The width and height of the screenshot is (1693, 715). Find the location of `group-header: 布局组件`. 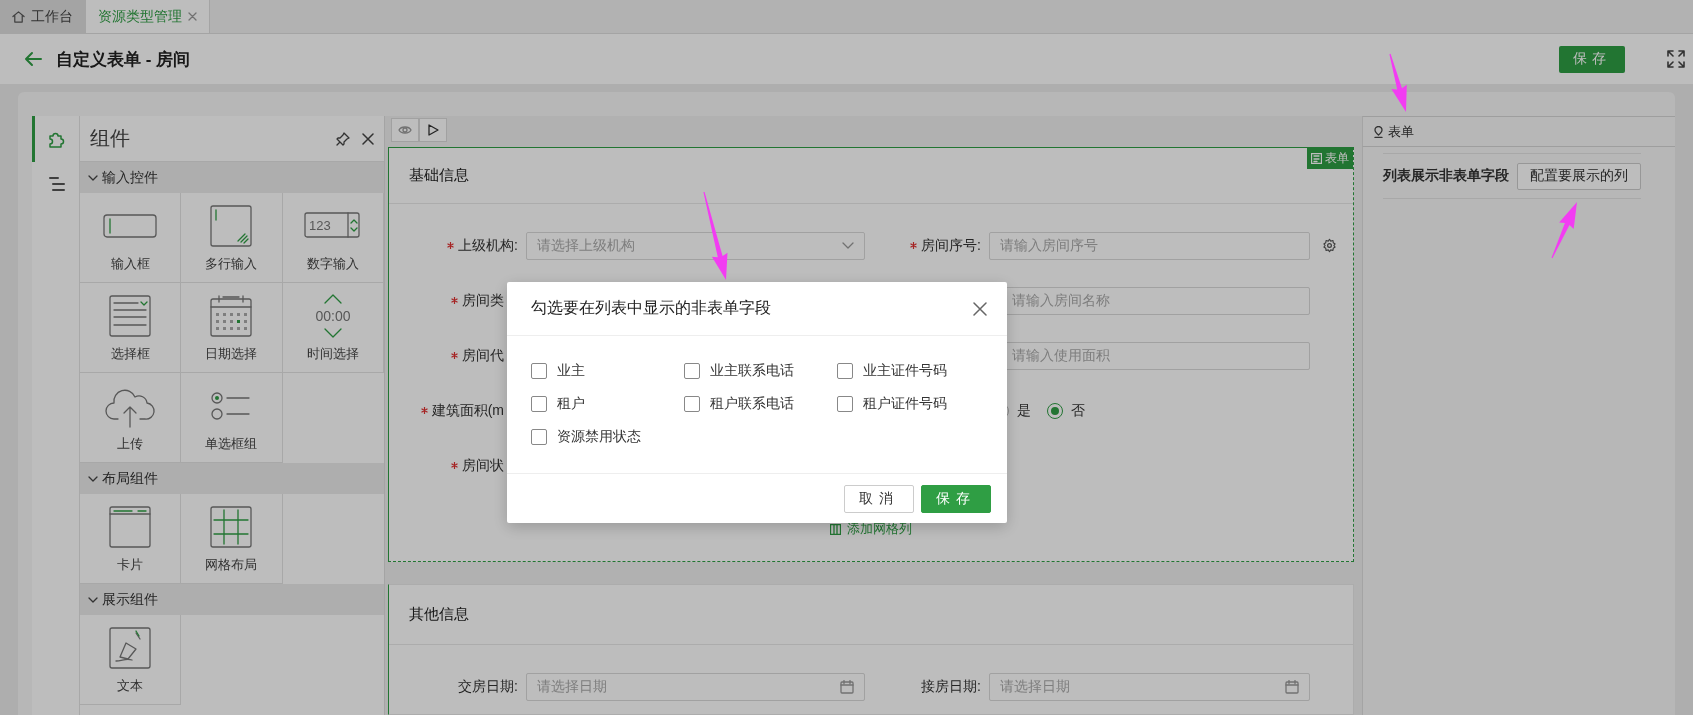

group-header: 布局组件 is located at coordinates (232, 478).